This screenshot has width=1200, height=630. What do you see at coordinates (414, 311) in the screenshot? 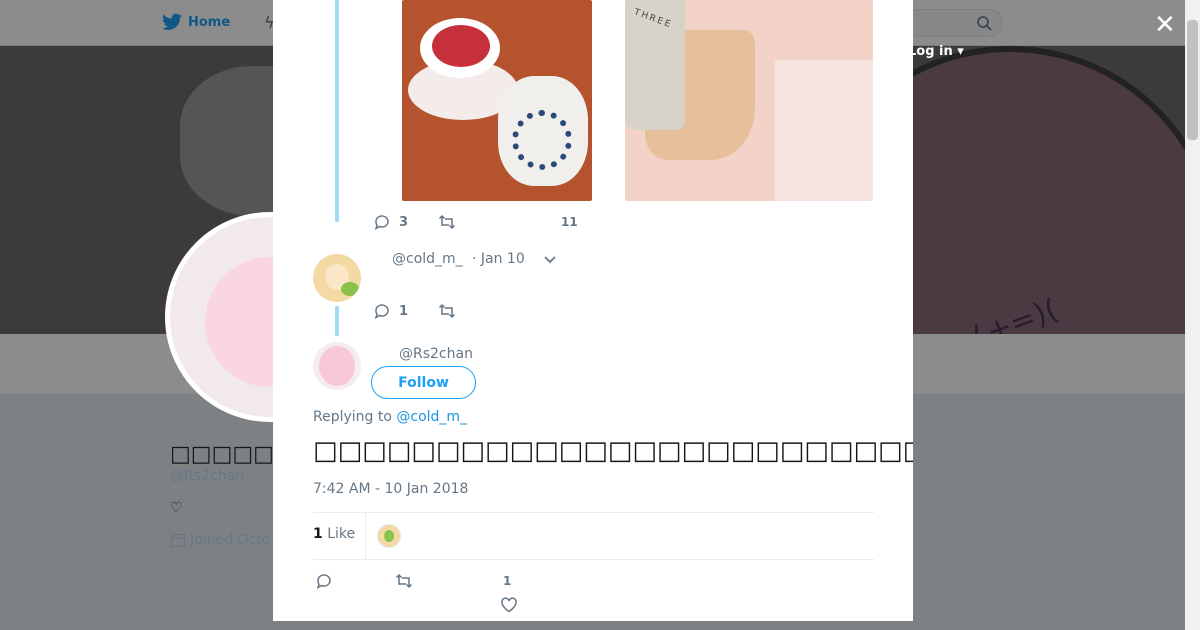
I see `middle-tweet-actions: 1` at bounding box center [414, 311].